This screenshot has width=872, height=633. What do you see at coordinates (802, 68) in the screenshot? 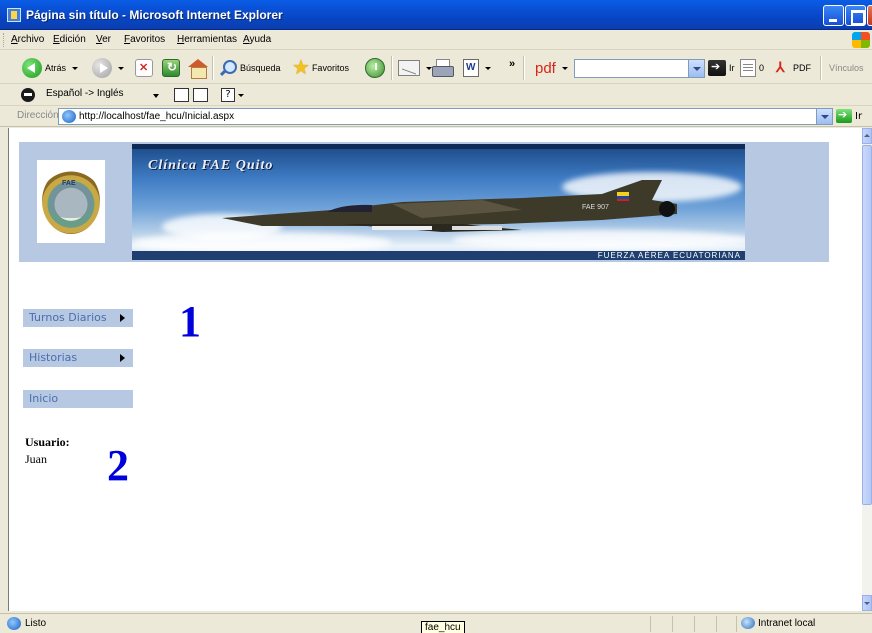
I see `pdf-export-label: PDF` at bounding box center [802, 68].